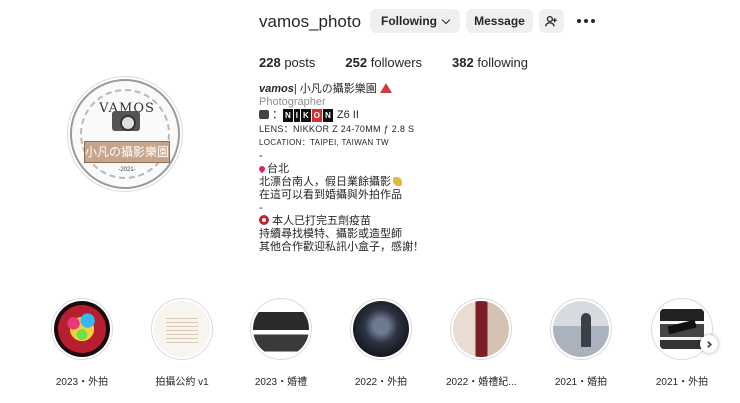 This screenshot has width=740, height=403. Describe the element at coordinates (317, 115) in the screenshot. I see `nikon-letter: O` at that location.